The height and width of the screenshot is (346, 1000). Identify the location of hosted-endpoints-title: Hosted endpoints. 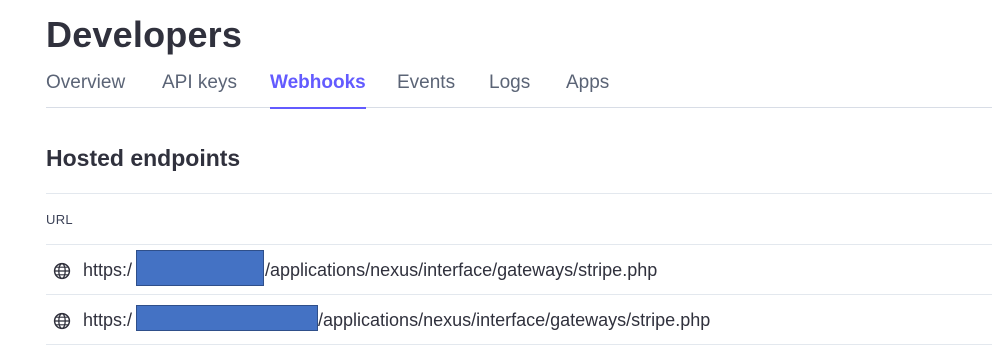
(143, 158).